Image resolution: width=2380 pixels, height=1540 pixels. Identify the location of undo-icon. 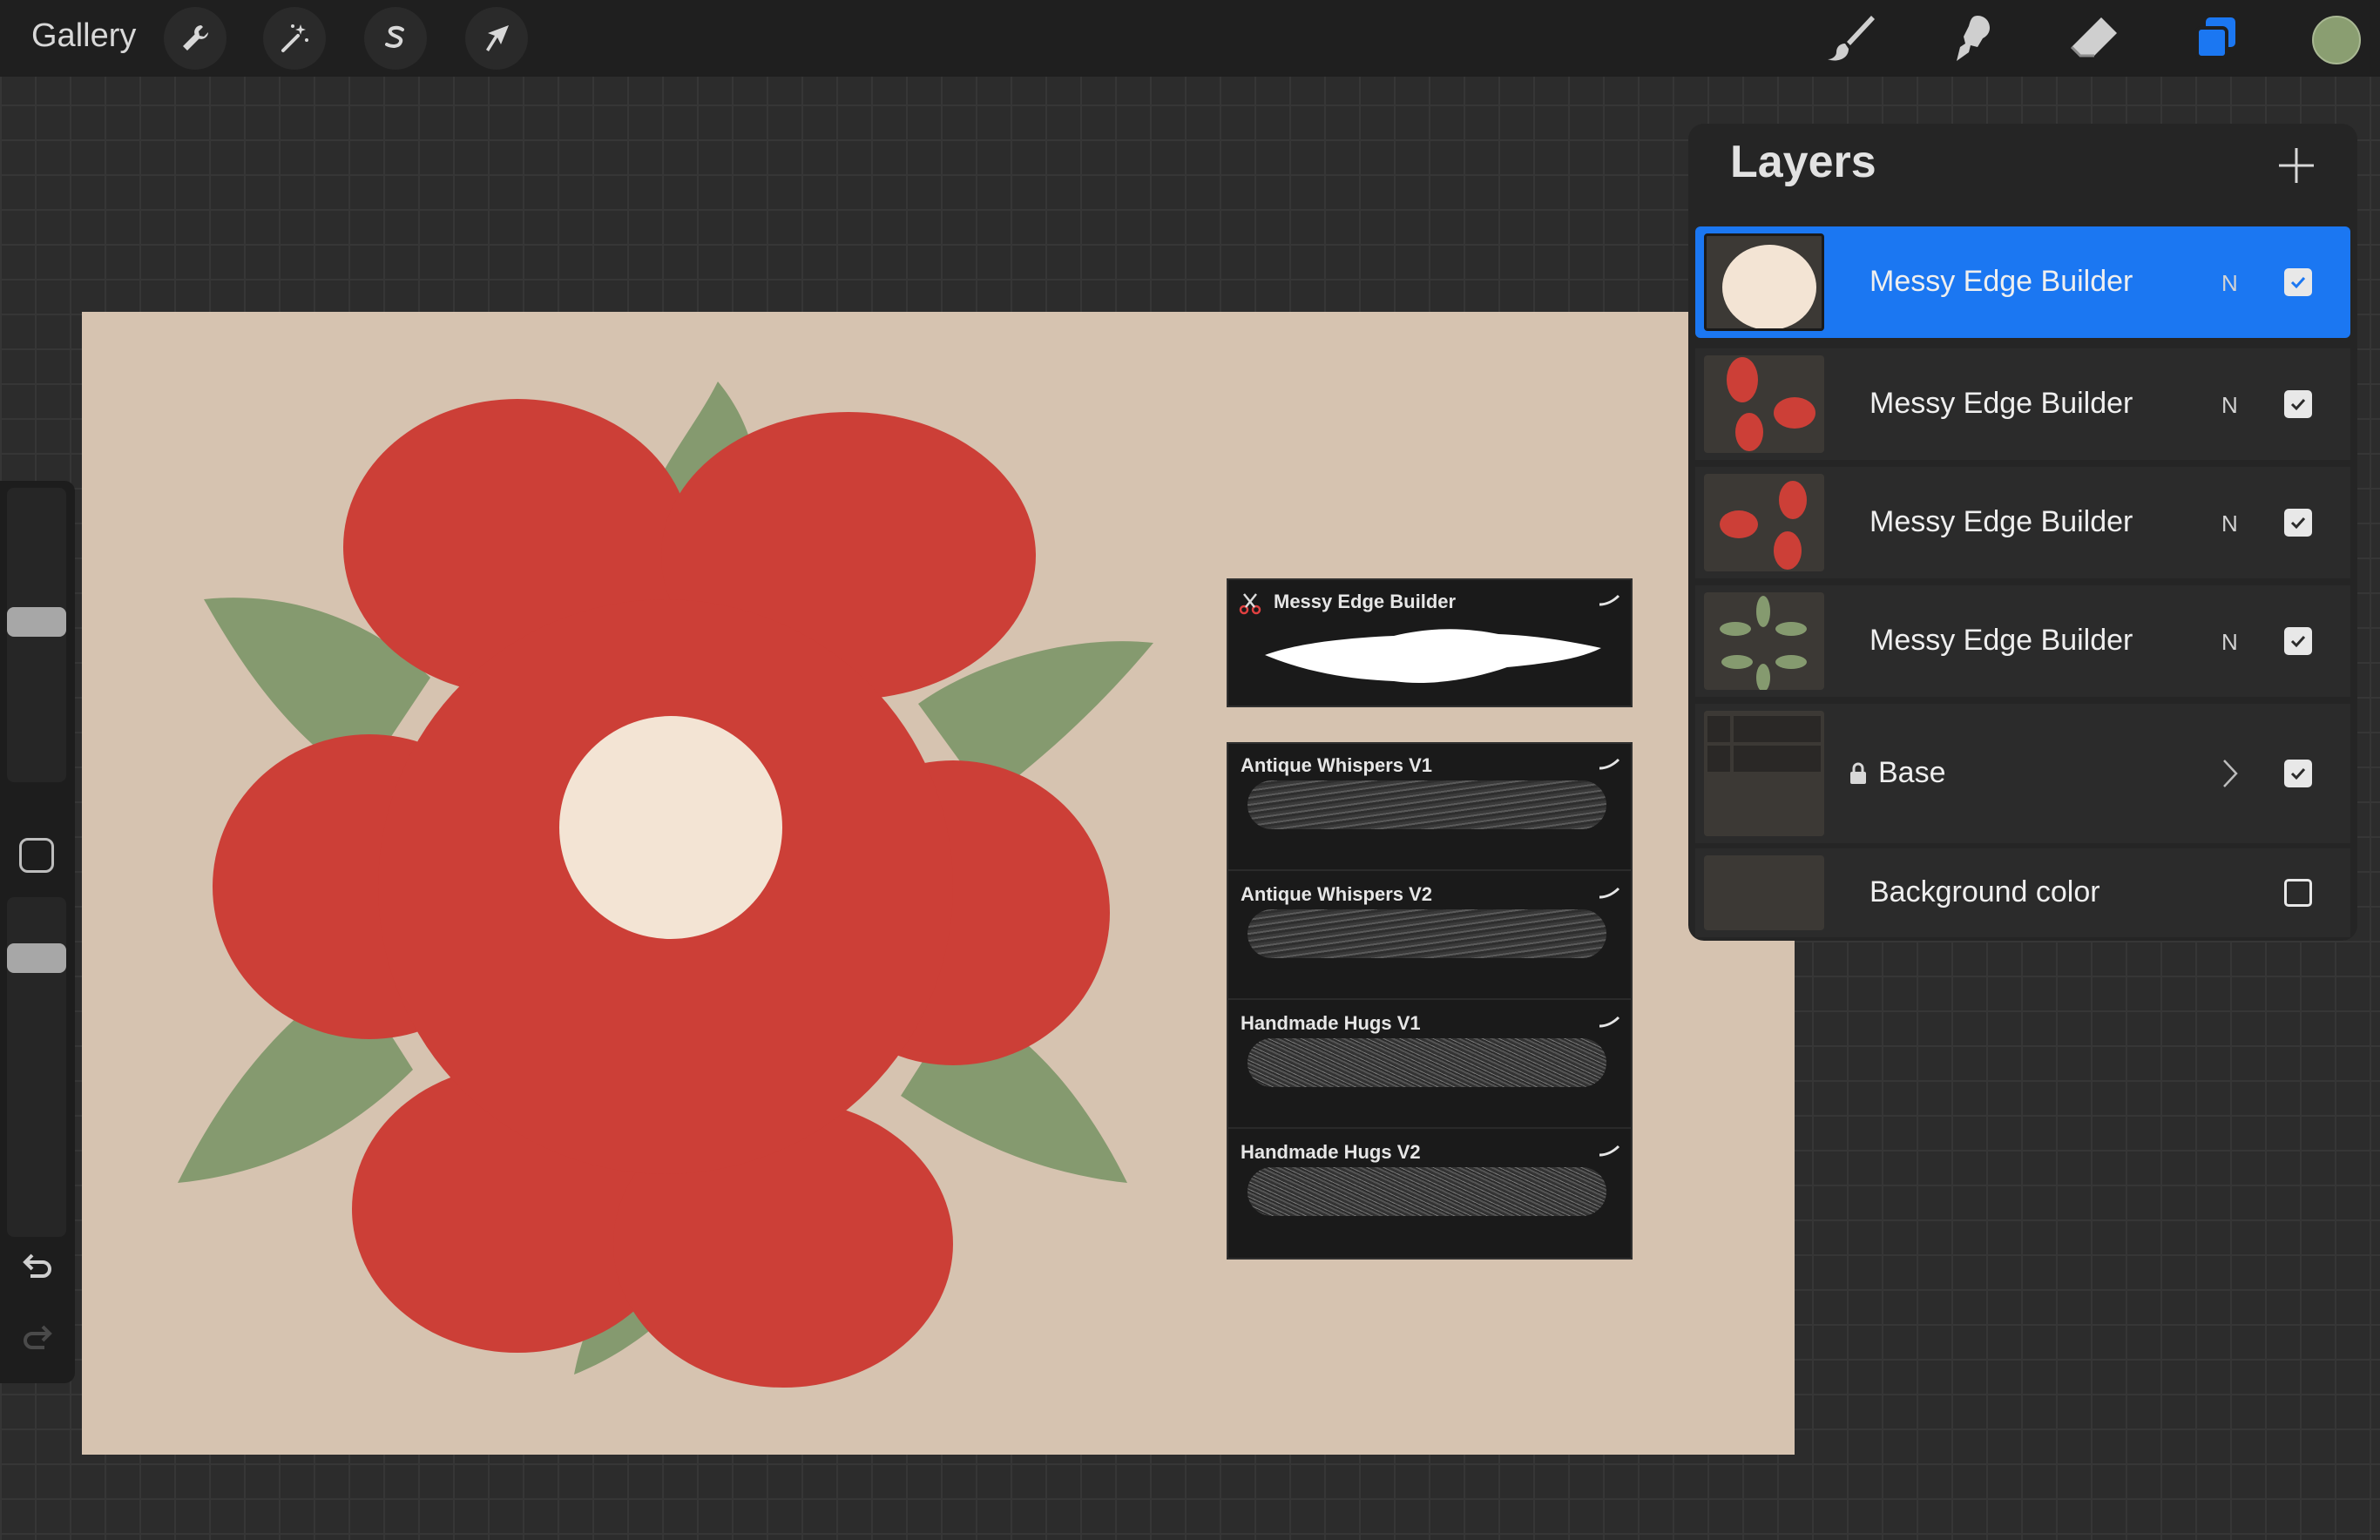
(37, 1265).